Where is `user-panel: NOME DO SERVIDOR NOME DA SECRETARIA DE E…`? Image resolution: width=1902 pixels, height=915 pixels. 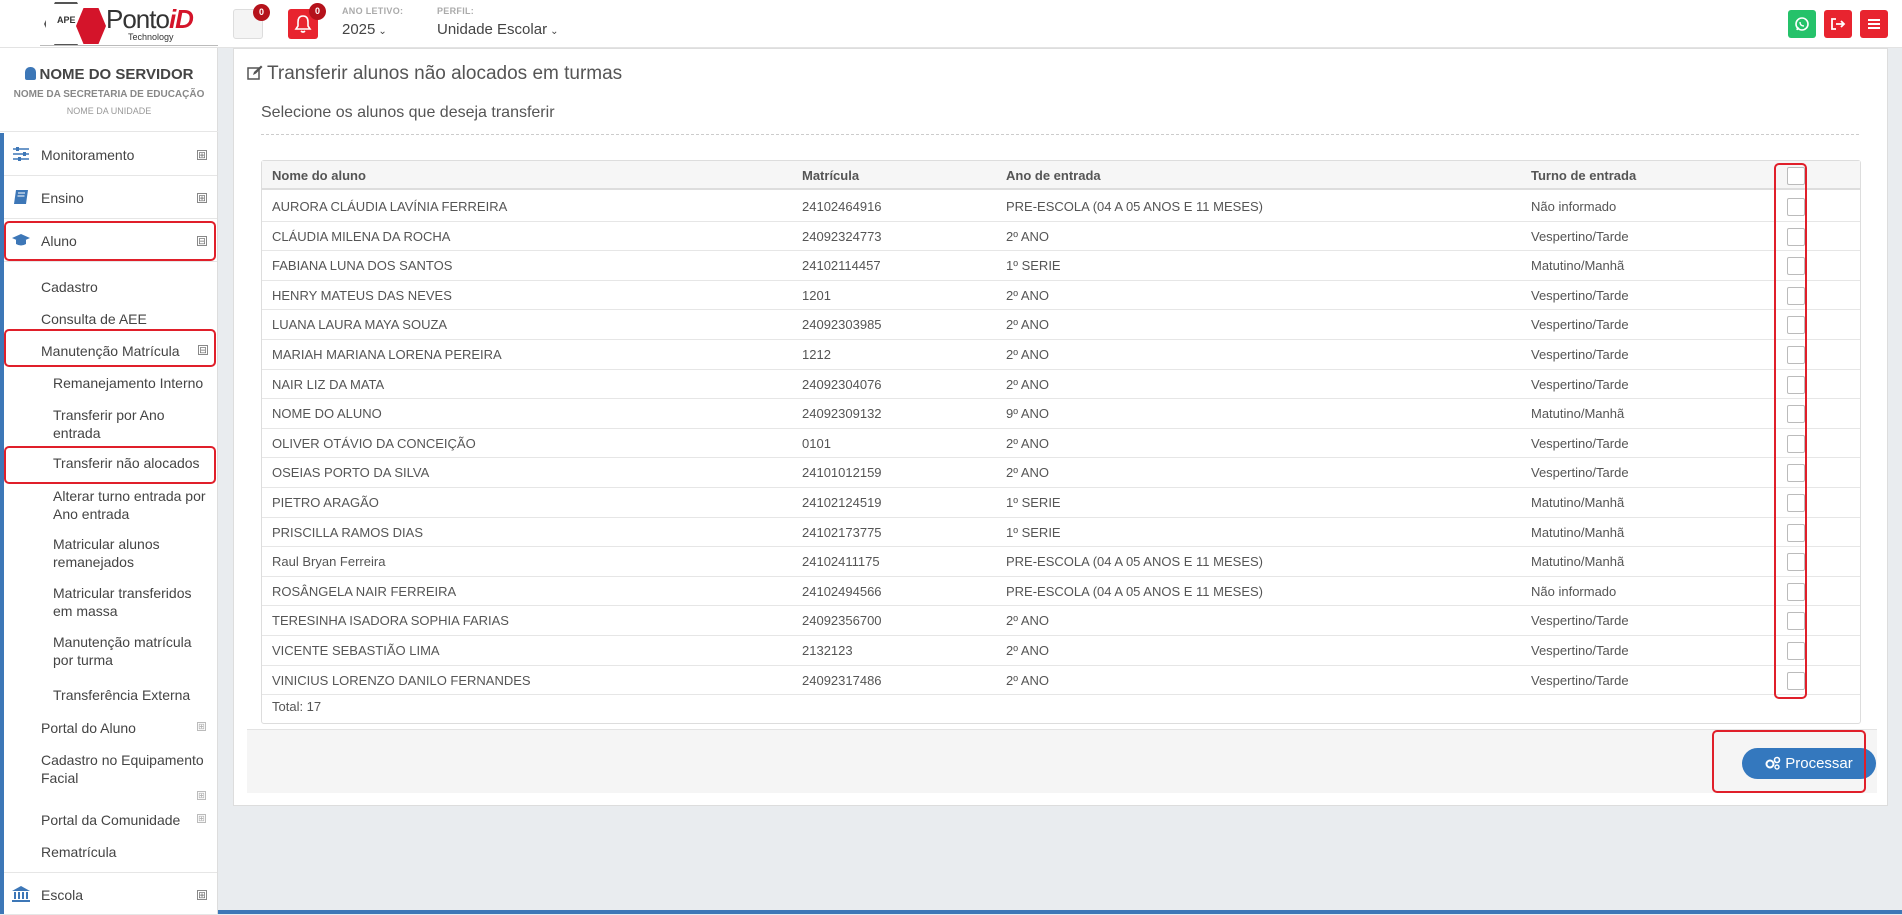 user-panel: NOME DO SERVIDOR NOME DA SECRETARIA DE E… is located at coordinates (109, 90).